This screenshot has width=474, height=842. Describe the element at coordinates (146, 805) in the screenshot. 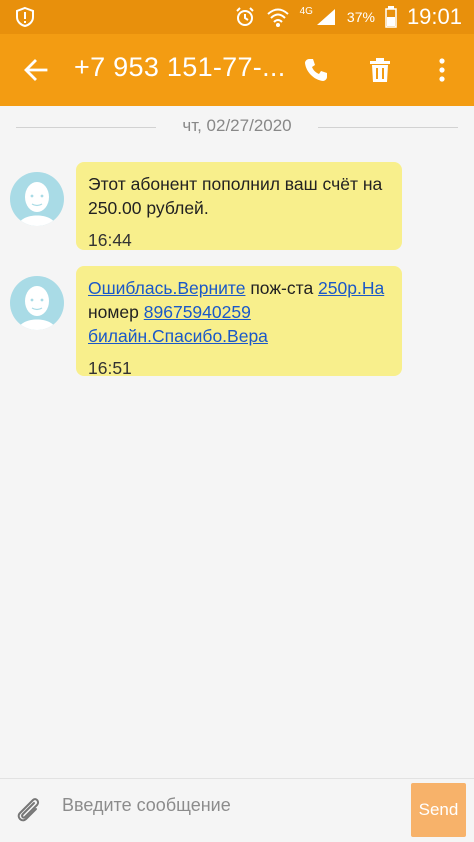

I see `message-input: Введите сообщение` at that location.